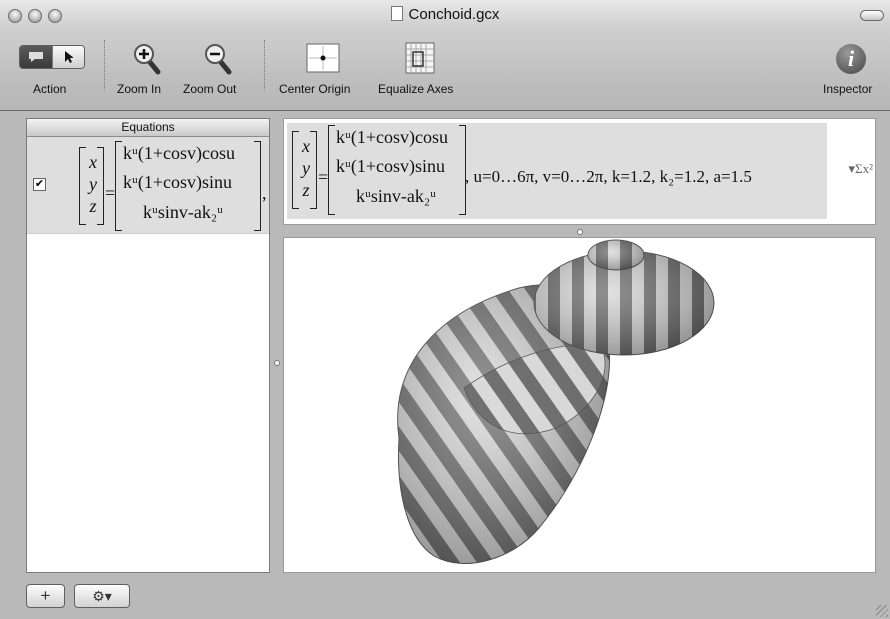 The height and width of the screenshot is (619, 890). What do you see at coordinates (848, 89) in the screenshot?
I see `inspector-label: Inspector` at bounding box center [848, 89].